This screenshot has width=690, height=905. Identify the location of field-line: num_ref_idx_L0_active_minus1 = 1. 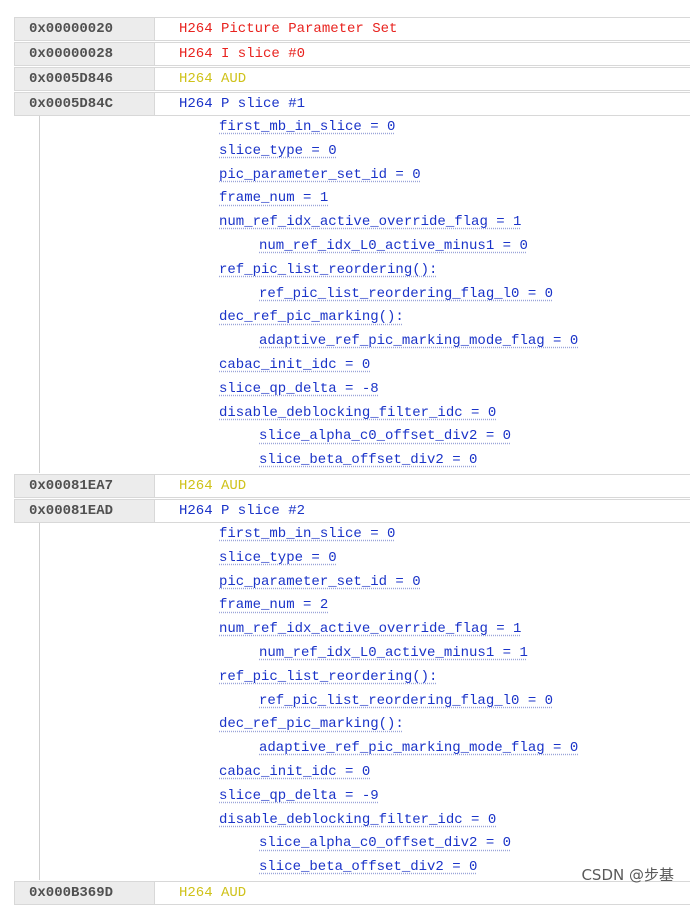
(393, 652).